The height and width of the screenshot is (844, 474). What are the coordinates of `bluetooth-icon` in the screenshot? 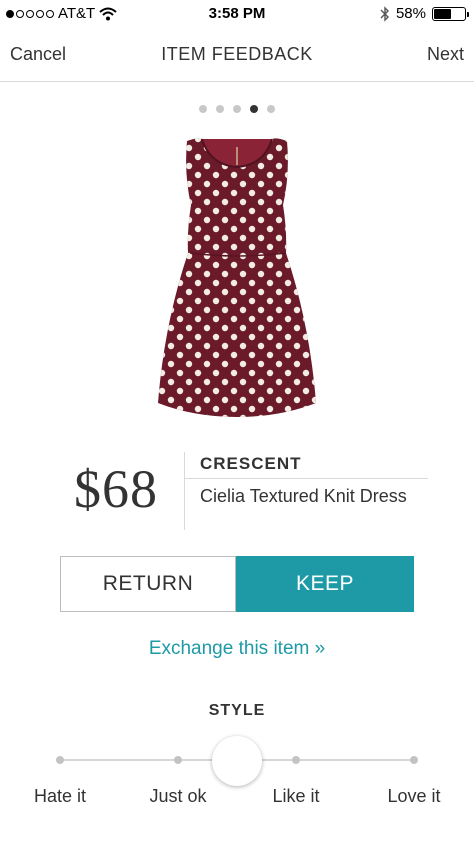 It's located at (384, 13).